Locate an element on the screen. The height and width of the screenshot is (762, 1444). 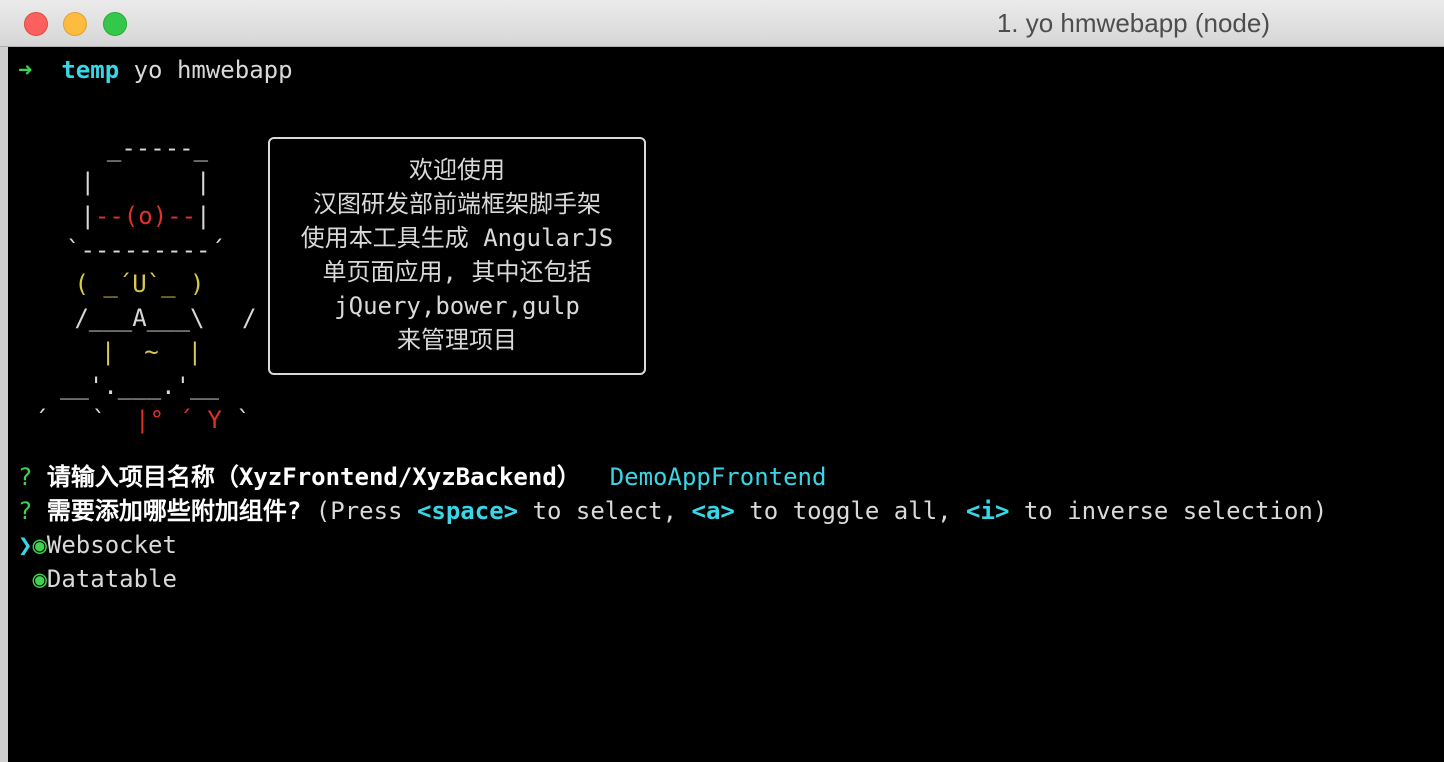
selection-pointer-icon is located at coordinates (25, 579).